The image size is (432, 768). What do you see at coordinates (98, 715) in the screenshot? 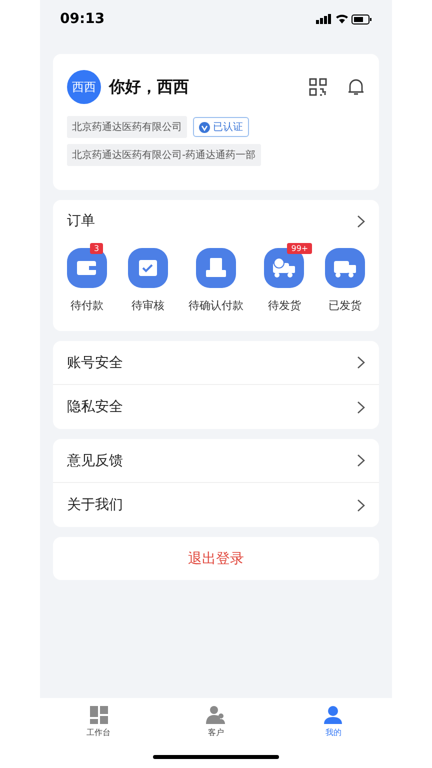
I see `dashboard-icon` at bounding box center [98, 715].